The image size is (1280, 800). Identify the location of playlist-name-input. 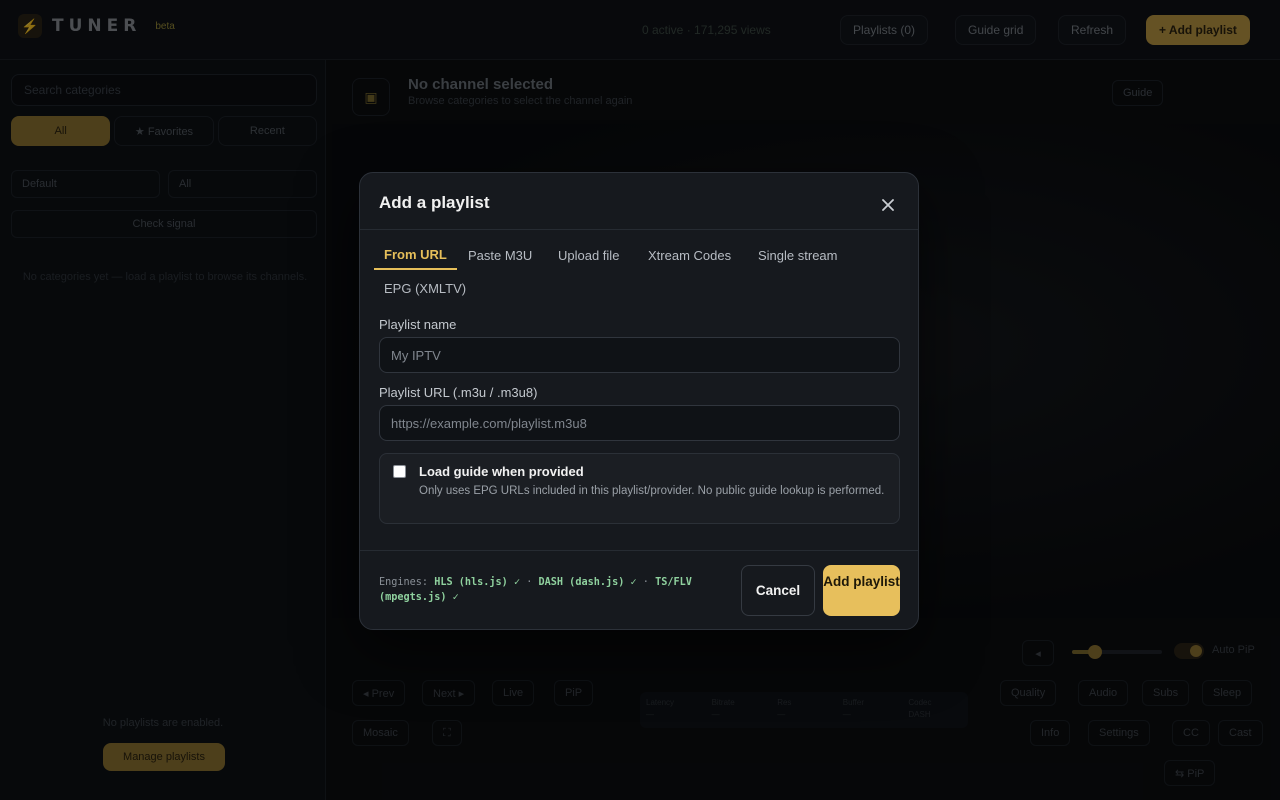
(639, 355).